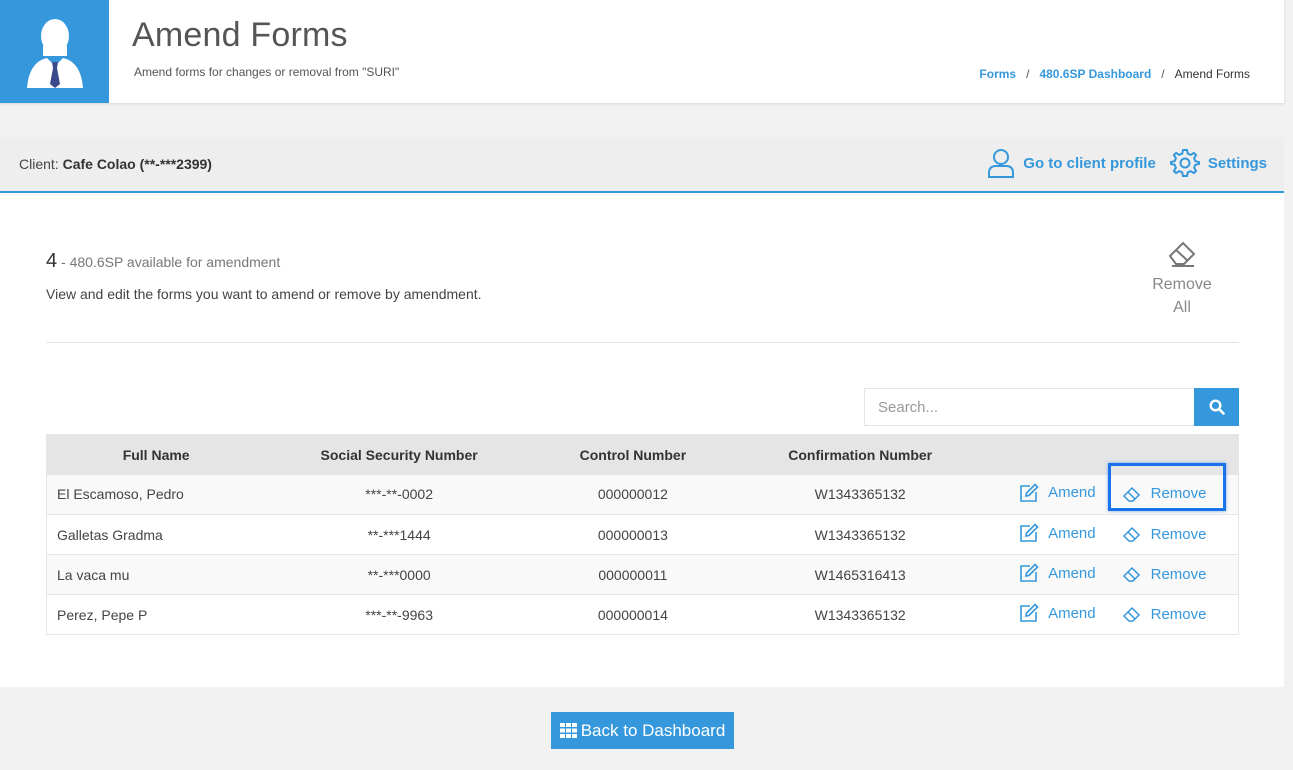 The height and width of the screenshot is (770, 1293). What do you see at coordinates (1182, 284) in the screenshot?
I see `remove-all-label-1: Remove` at bounding box center [1182, 284].